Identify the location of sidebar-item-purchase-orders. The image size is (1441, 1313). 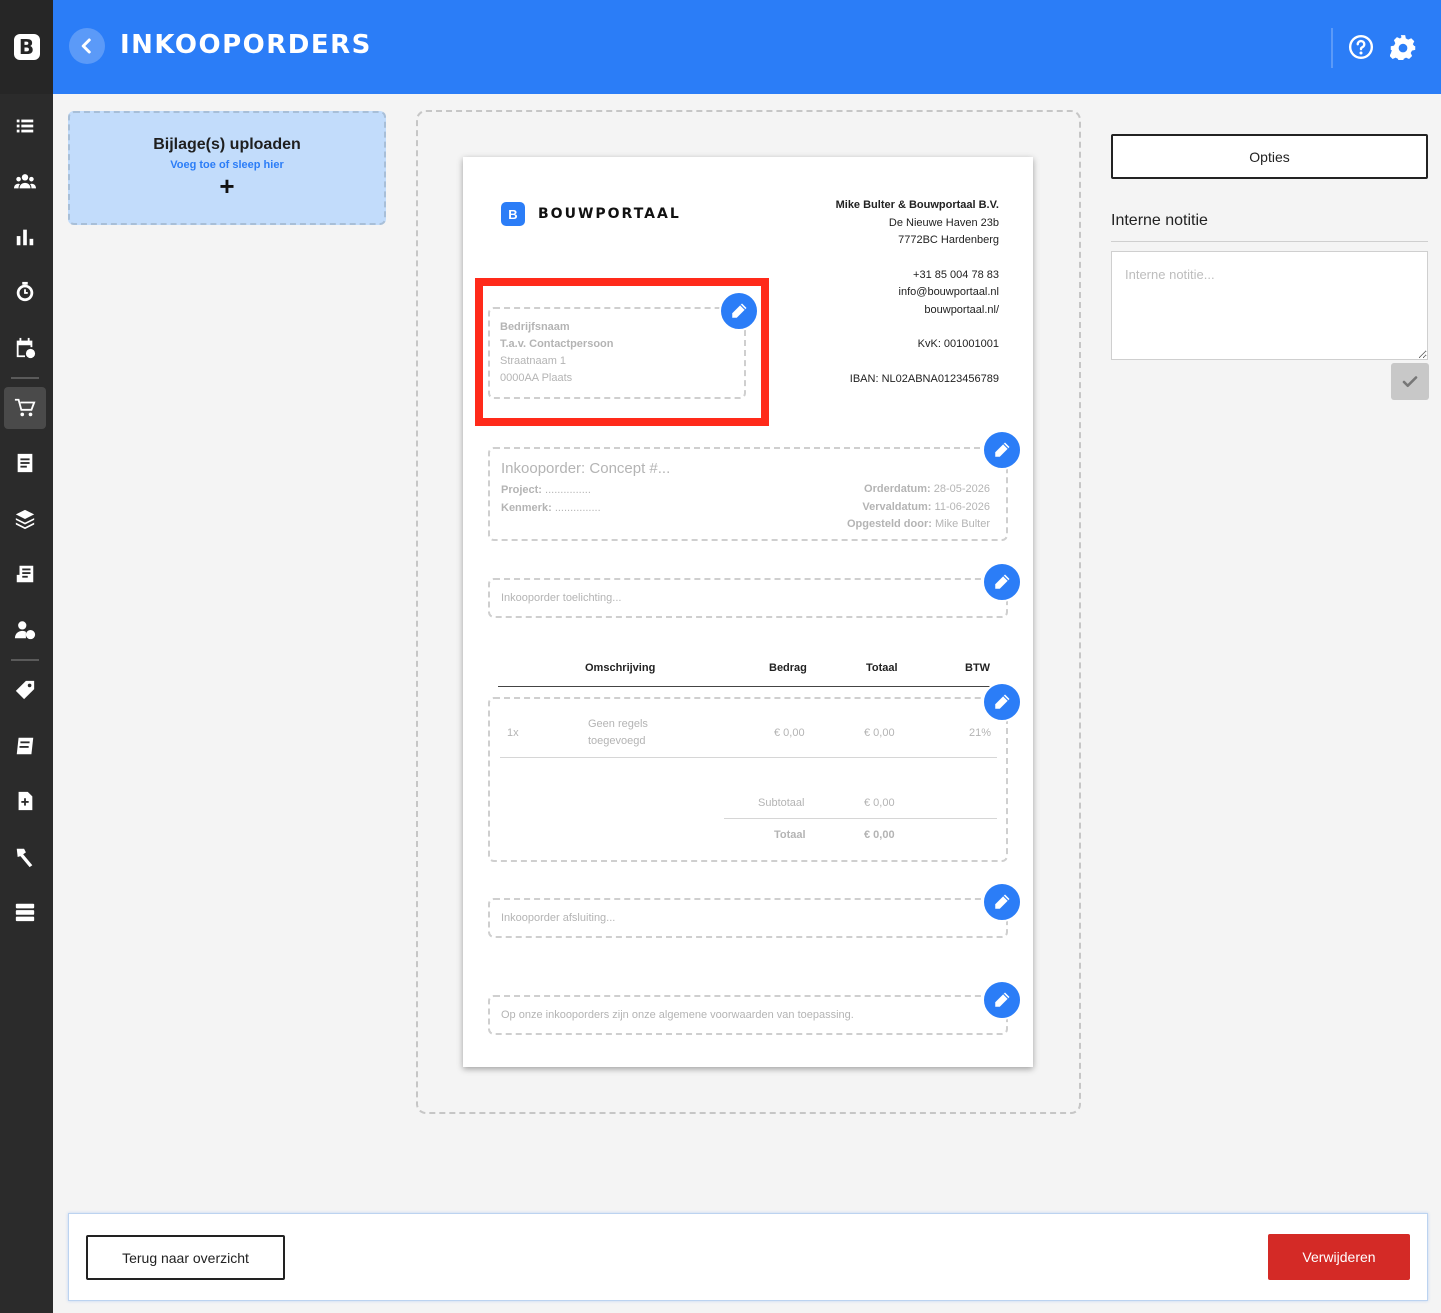
(25, 408).